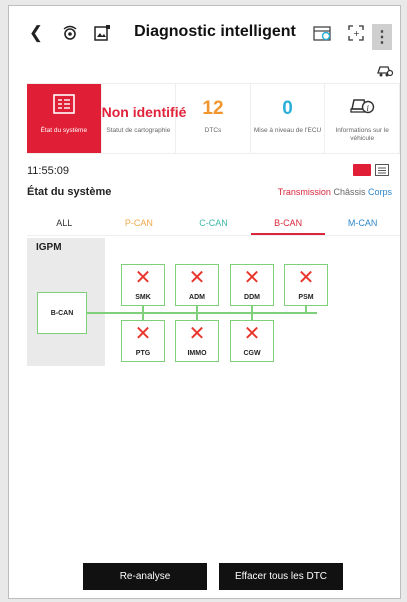 This screenshot has width=407, height=602. Describe the element at coordinates (143, 353) in the screenshot. I see `node-label: PTG` at that location.